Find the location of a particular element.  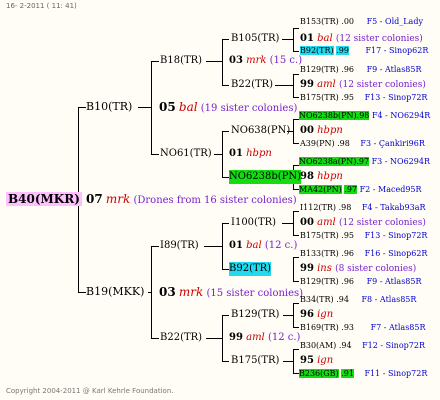

leaf-entry: B236(GB) .91 F11 - Sinop72R is located at coordinates (363, 374).